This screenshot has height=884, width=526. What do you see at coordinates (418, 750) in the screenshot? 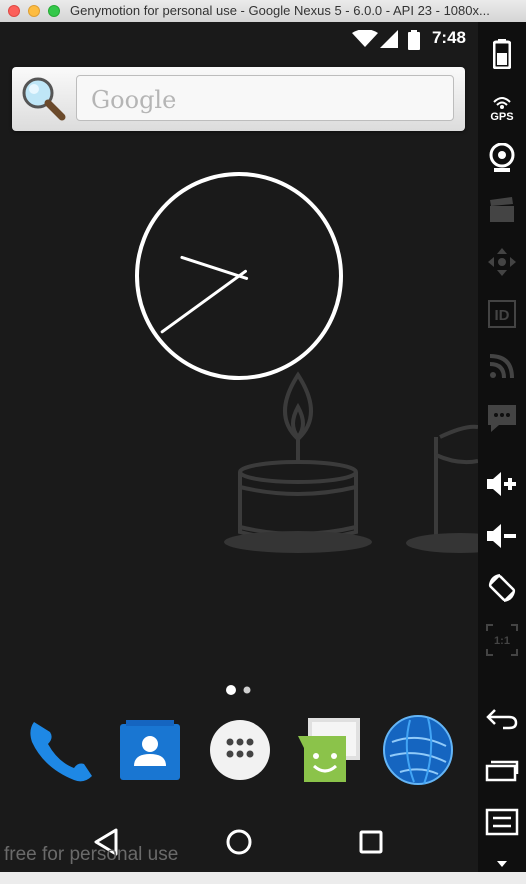
I see `browser-app-icon` at bounding box center [418, 750].